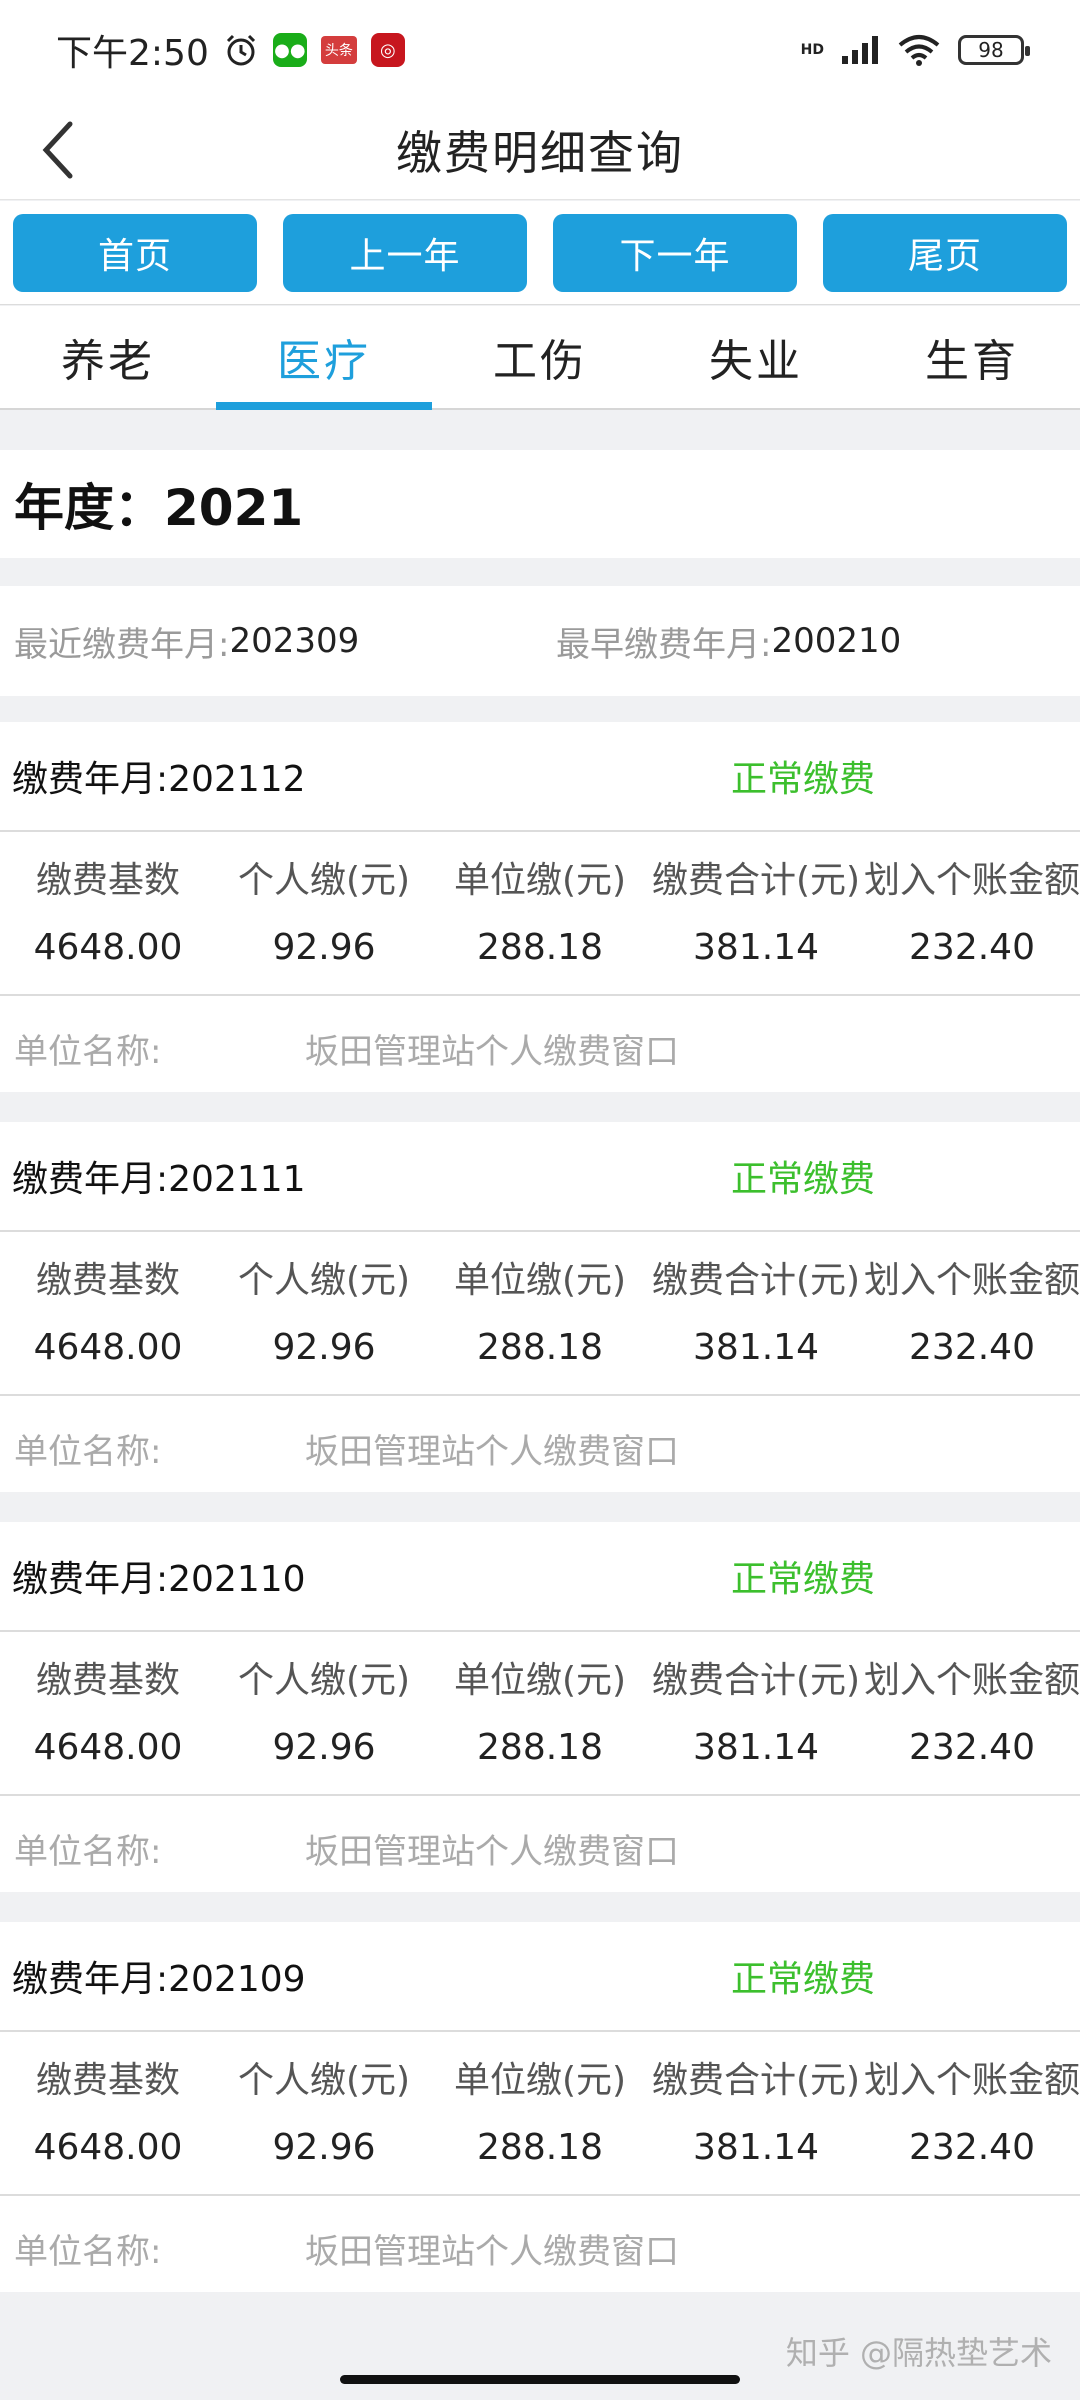 The image size is (1080, 2400). Describe the element at coordinates (159, 1579) in the screenshot. I see `record-month: 缴费年月:202110` at that location.